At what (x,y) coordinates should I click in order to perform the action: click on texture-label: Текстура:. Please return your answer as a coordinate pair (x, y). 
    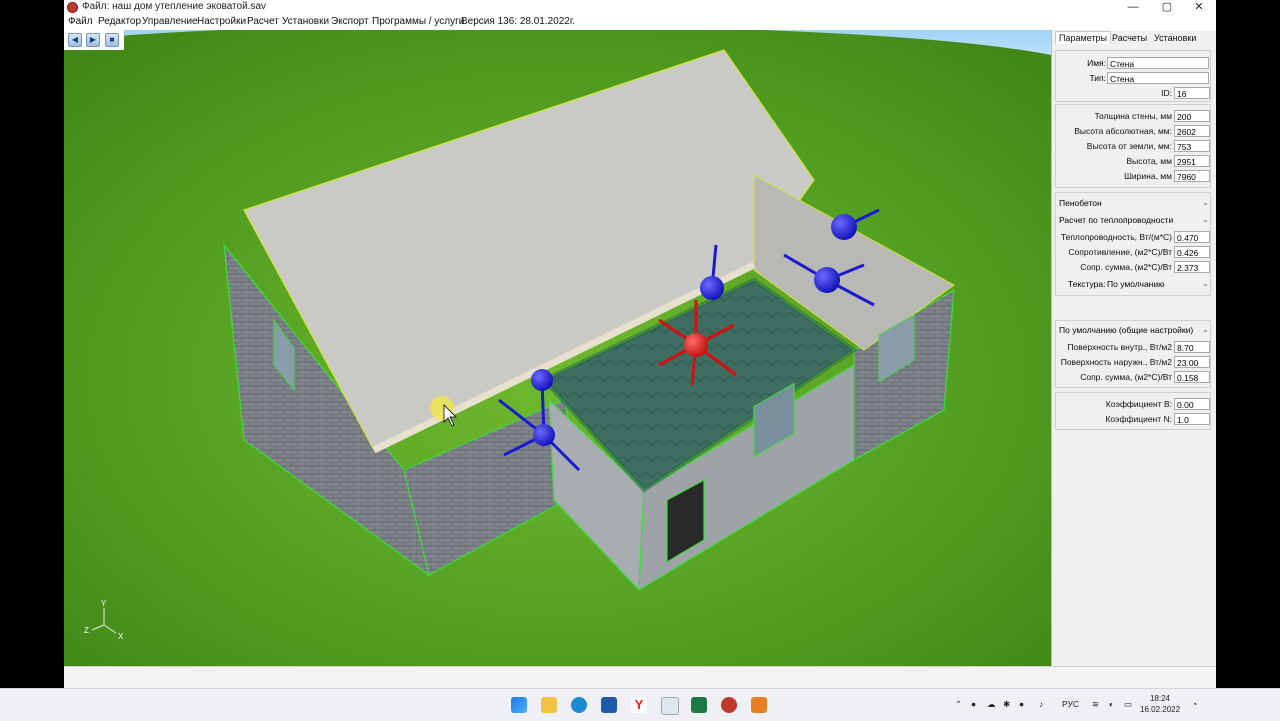
    Looking at the image, I should click on (1087, 284).